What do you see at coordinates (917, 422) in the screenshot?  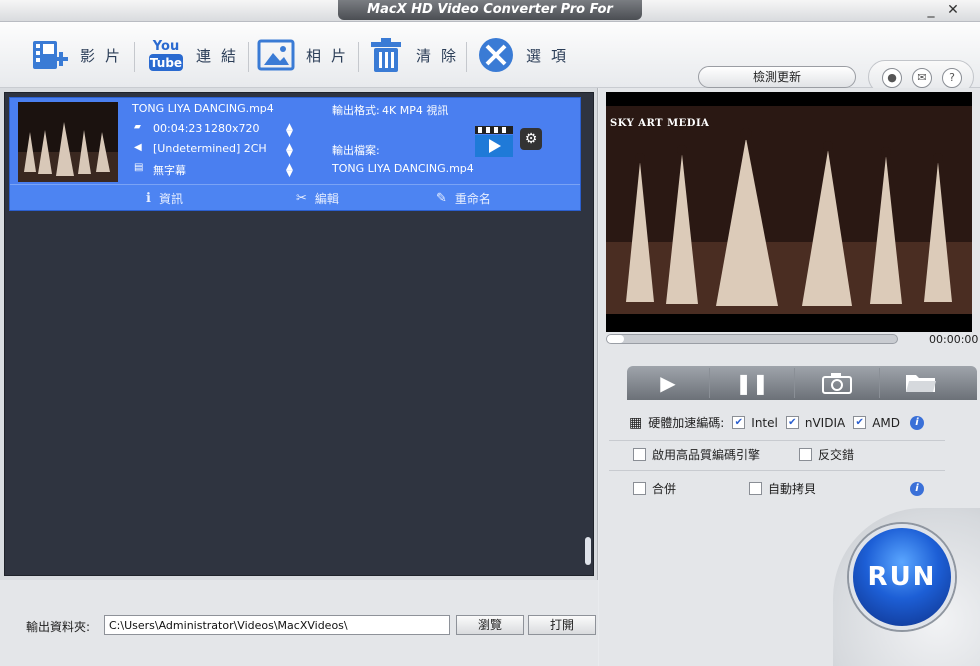 I see `hw-accel-info-icon: i` at bounding box center [917, 422].